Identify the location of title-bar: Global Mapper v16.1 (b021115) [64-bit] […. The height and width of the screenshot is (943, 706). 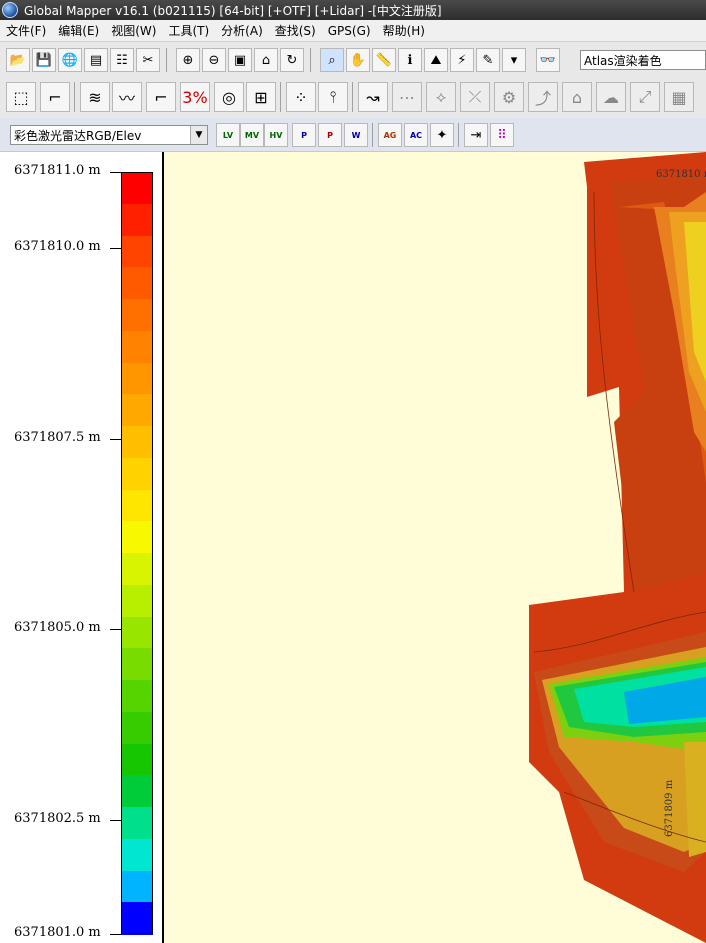
(353, 10).